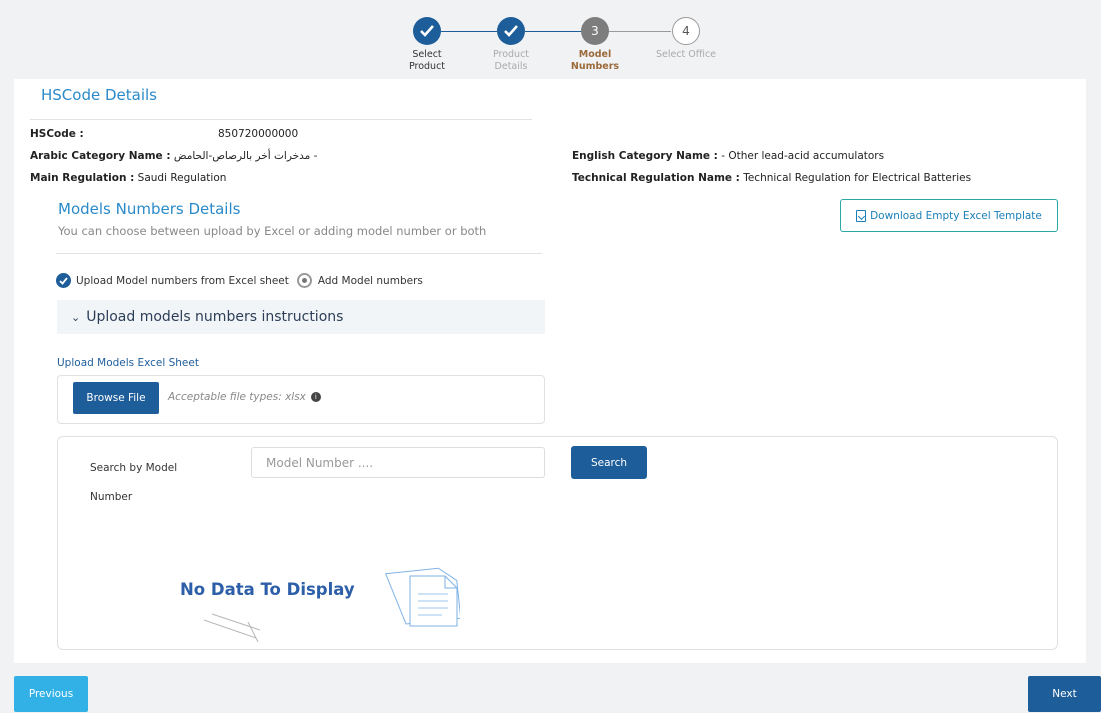 The height and width of the screenshot is (713, 1101). Describe the element at coordinates (51, 694) in the screenshot. I see `previous-button: Previous` at that location.